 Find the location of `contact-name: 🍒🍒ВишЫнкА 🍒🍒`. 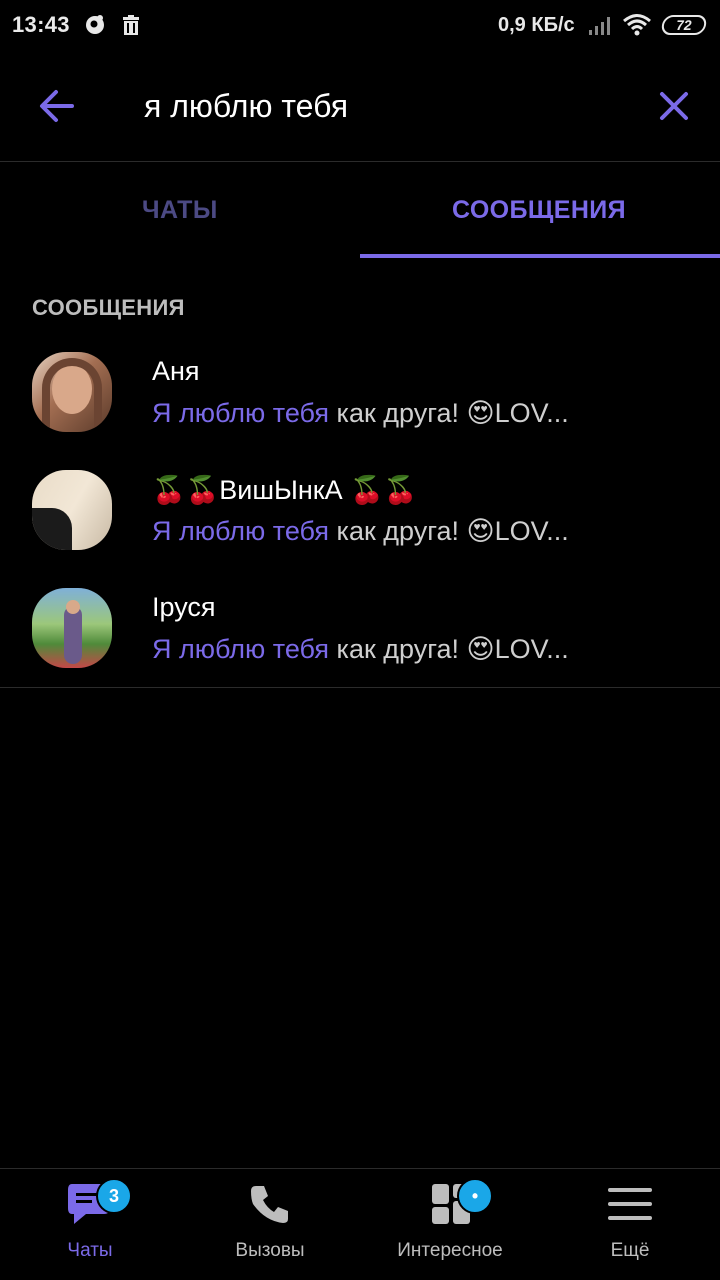

contact-name: 🍒🍒ВишЫнкА 🍒🍒 is located at coordinates (285, 490).